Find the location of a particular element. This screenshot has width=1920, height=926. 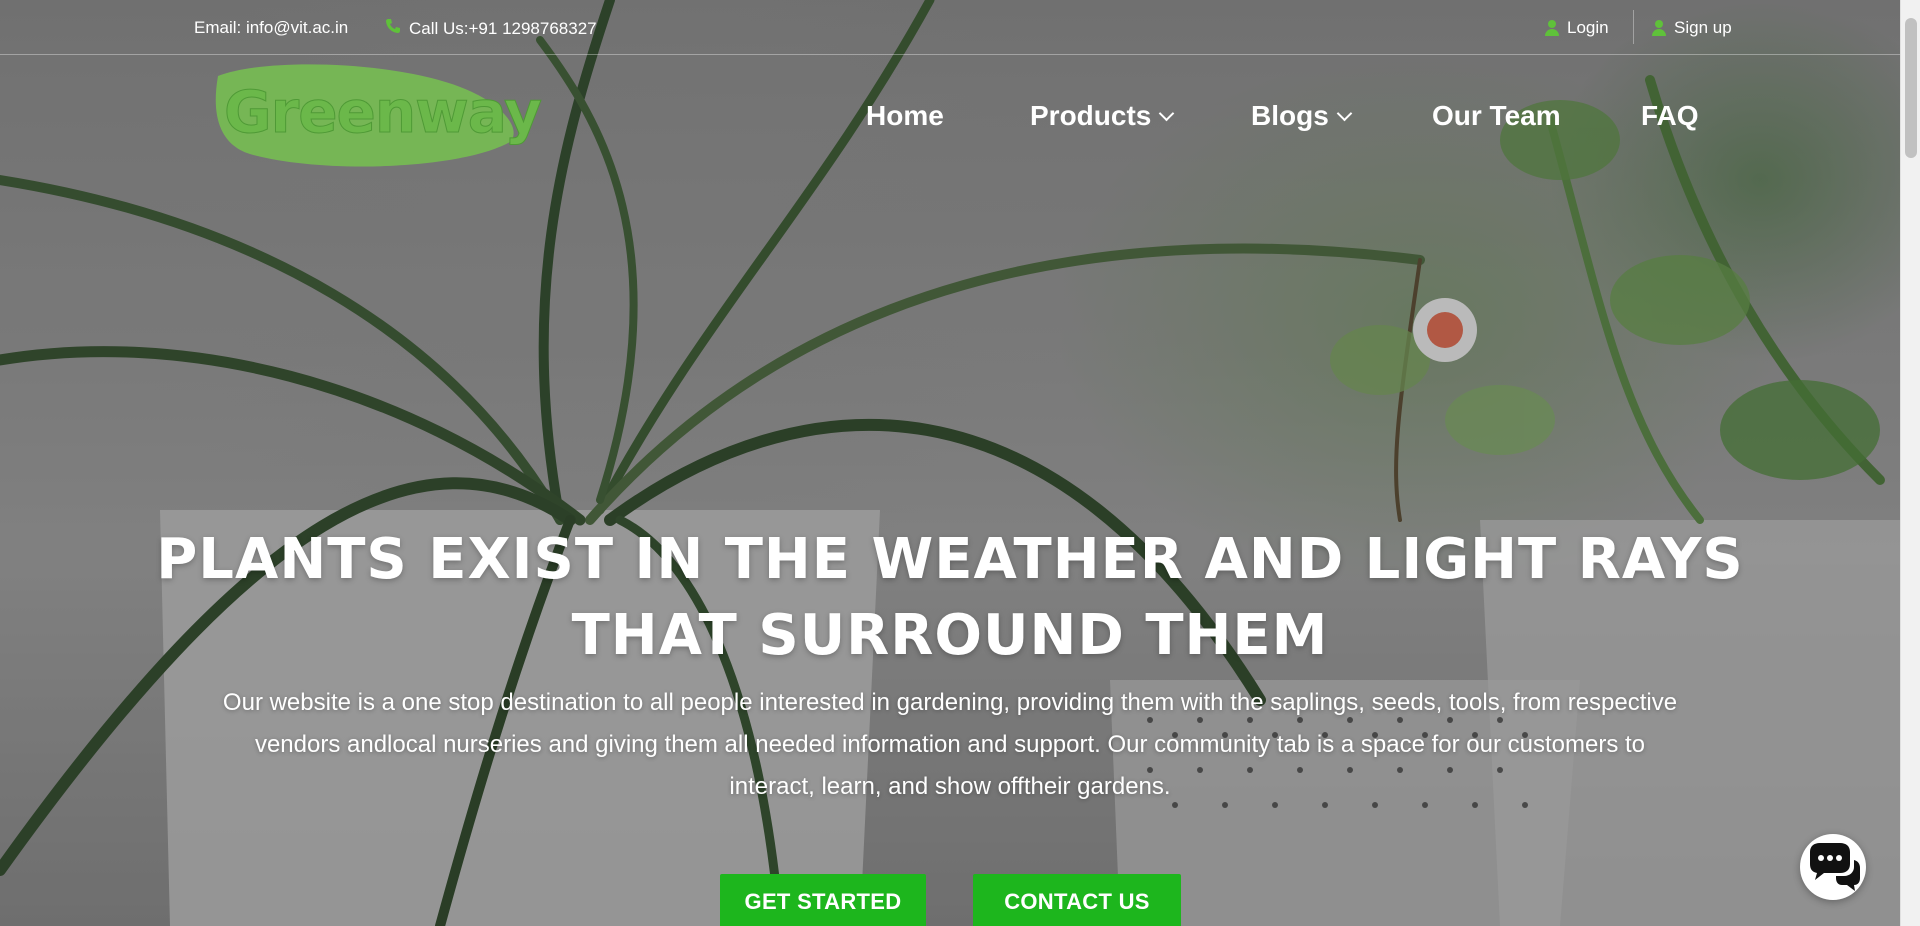

chat-widget-button is located at coordinates (1833, 867).